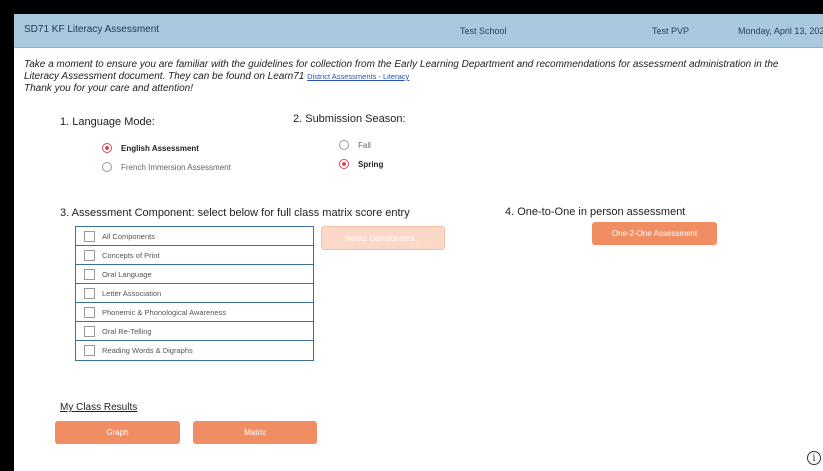  What do you see at coordinates (814, 458) in the screenshot?
I see `info-icon: i` at bounding box center [814, 458].